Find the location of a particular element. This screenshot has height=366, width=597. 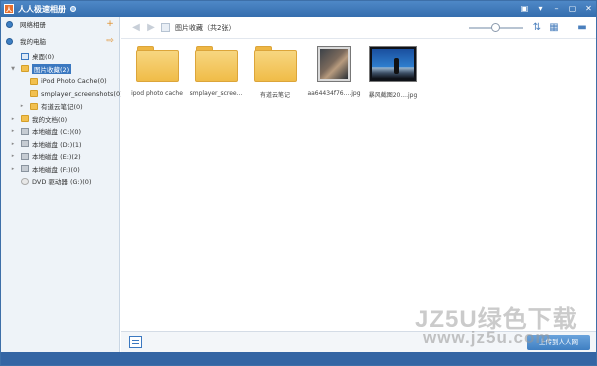

file-item-photo: 暴风截图20....jpg is located at coordinates (392, 71).